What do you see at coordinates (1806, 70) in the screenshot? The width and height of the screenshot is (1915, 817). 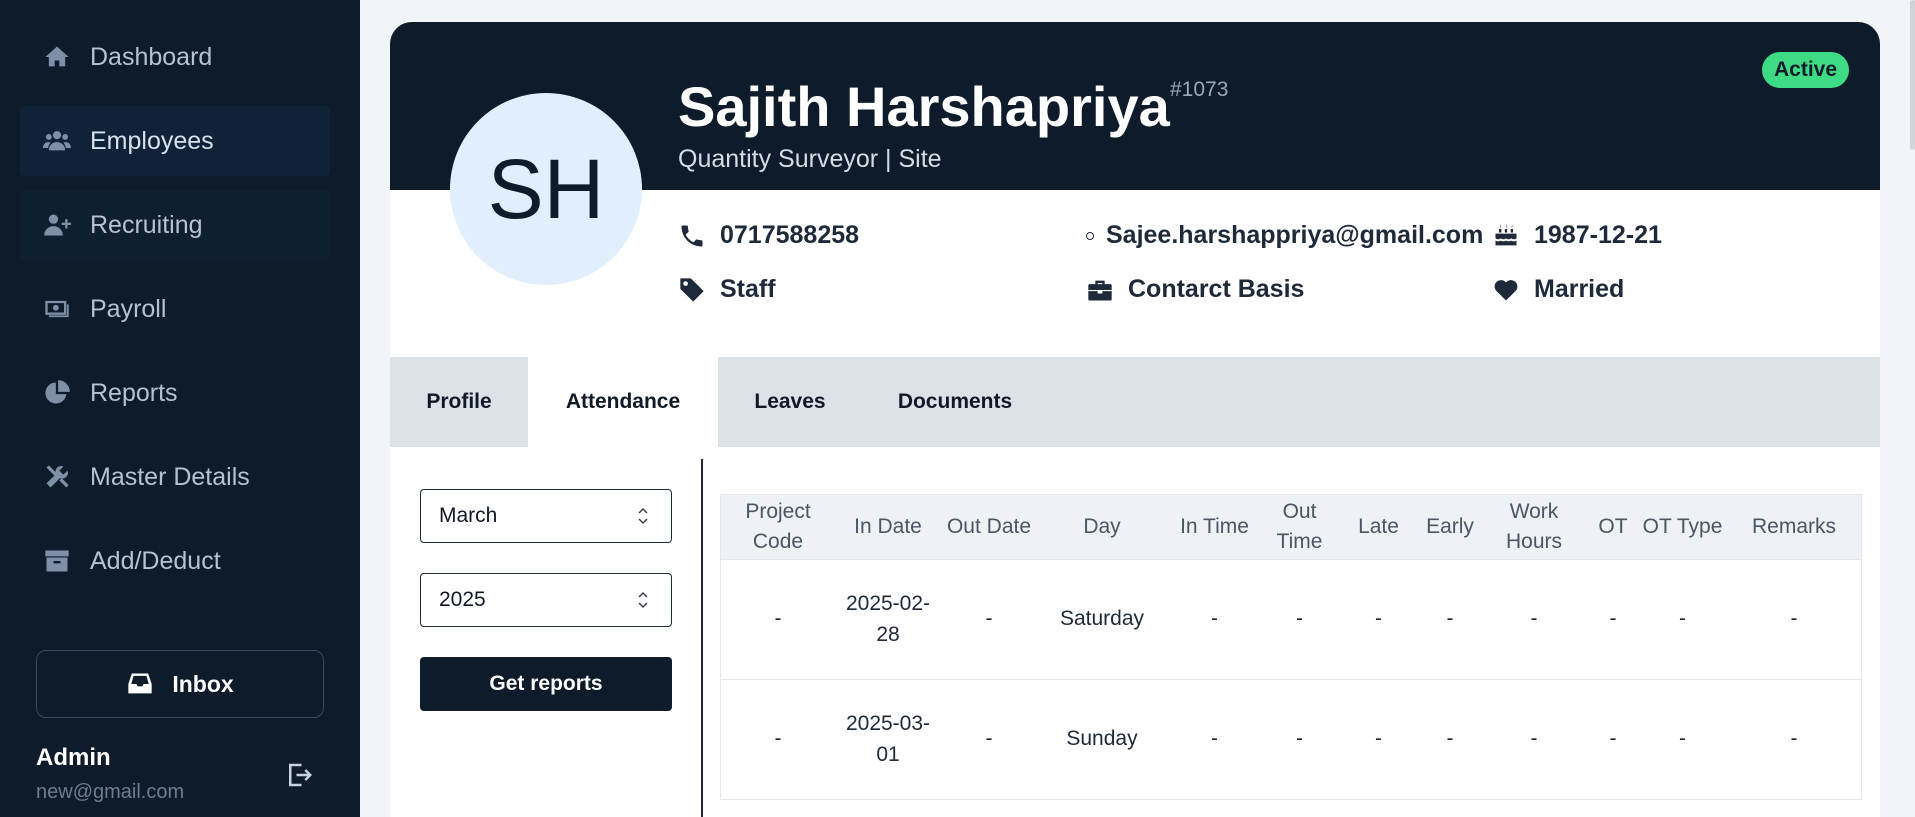 I see `status-badge: Active` at bounding box center [1806, 70].